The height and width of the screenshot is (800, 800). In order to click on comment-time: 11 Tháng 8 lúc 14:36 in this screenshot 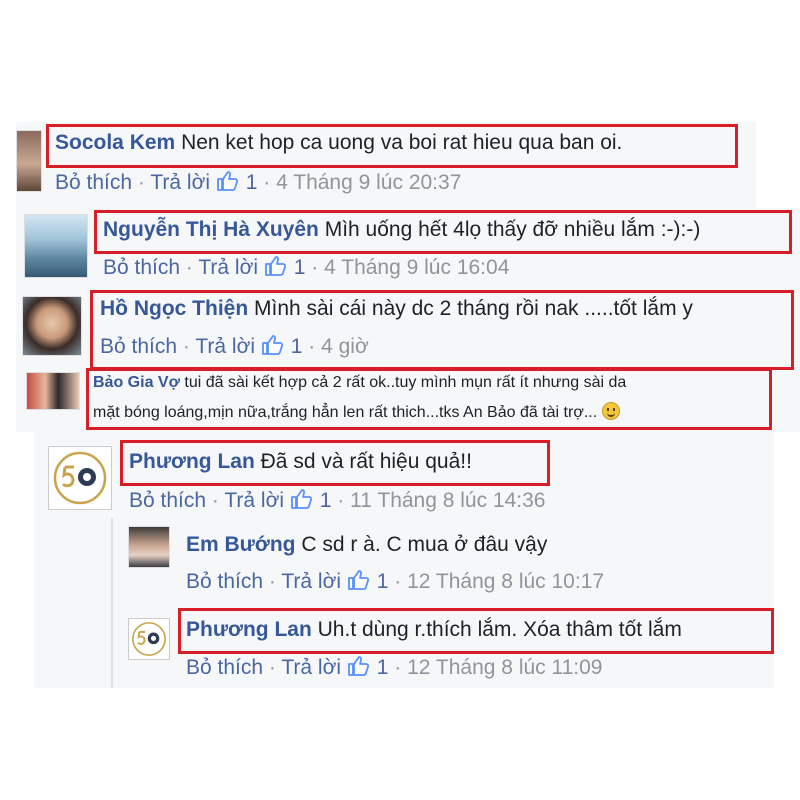, I will do `click(447, 500)`.